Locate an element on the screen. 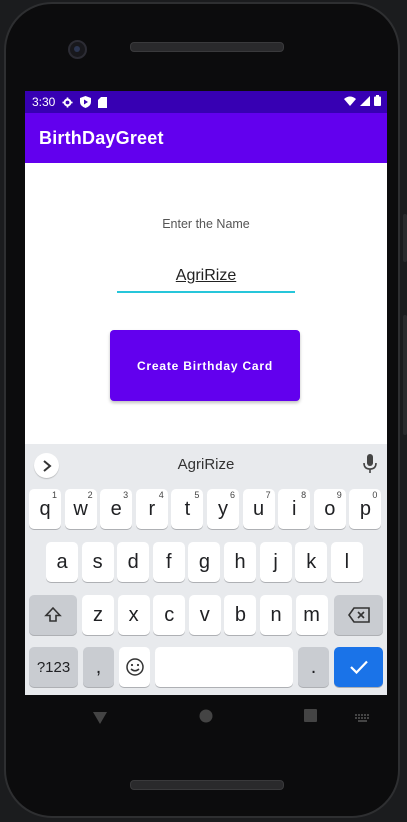 Image resolution: width=407 pixels, height=822 pixels. status-time: 3:30 is located at coordinates (44, 102).